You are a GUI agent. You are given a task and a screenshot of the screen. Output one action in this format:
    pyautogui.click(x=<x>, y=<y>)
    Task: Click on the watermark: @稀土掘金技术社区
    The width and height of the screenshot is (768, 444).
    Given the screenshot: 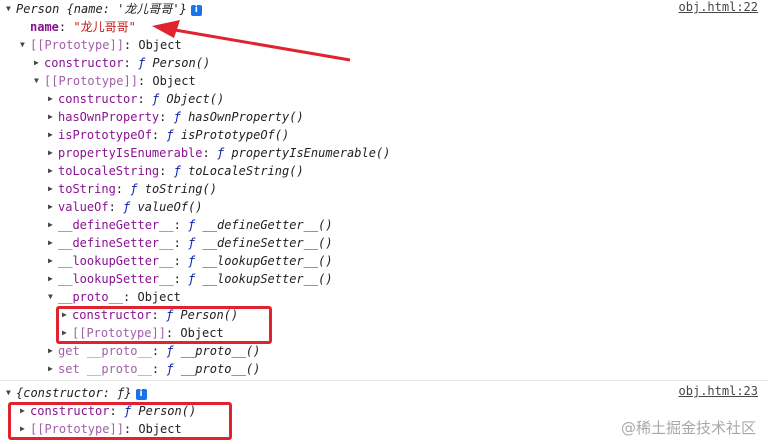 What is the action you would take?
    pyautogui.click(x=688, y=428)
    